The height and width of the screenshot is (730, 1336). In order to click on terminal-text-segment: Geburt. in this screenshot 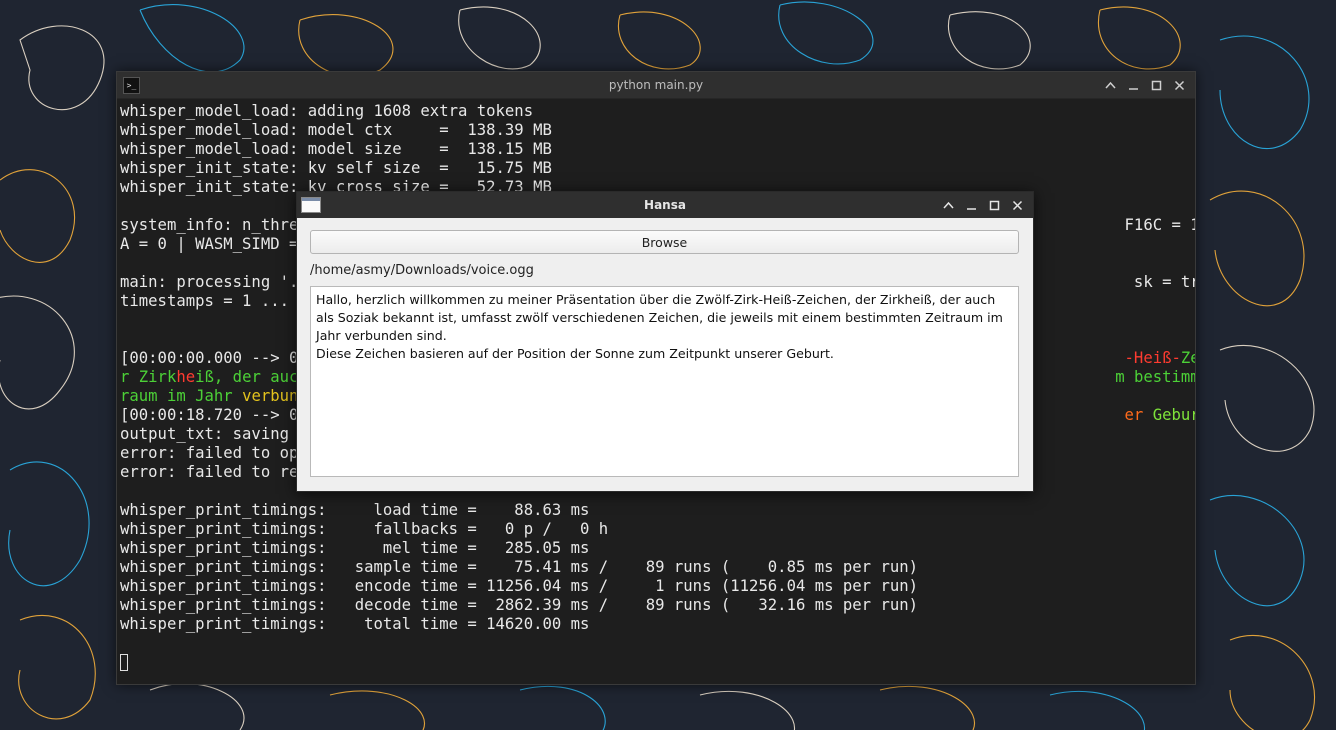, I will do `click(1173, 415)`.